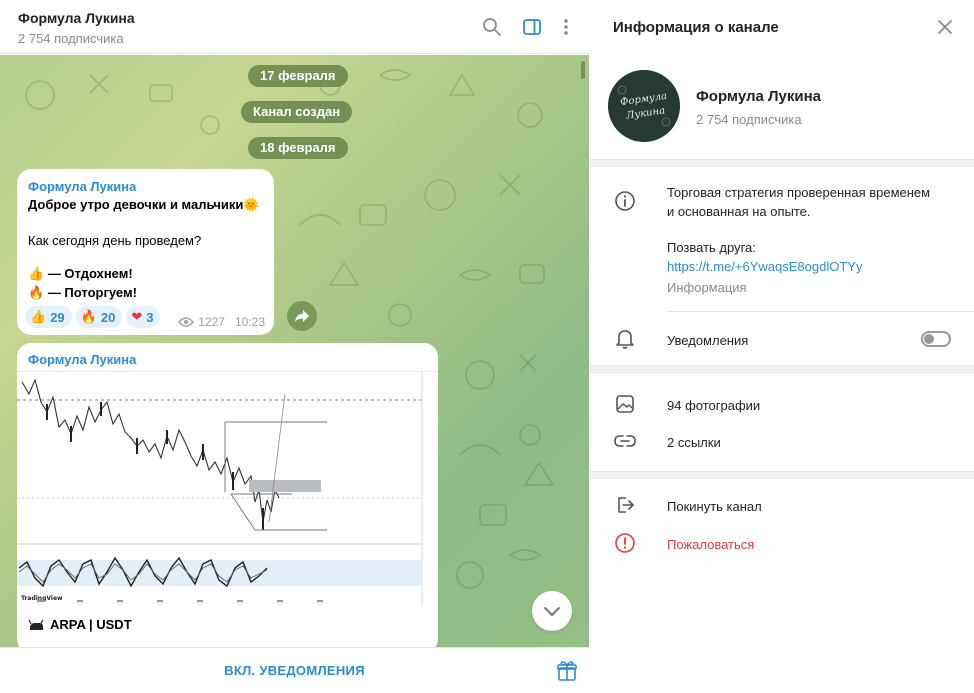 The image size is (974, 693). What do you see at coordinates (625, 505) in the screenshot?
I see `leave-icon` at bounding box center [625, 505].